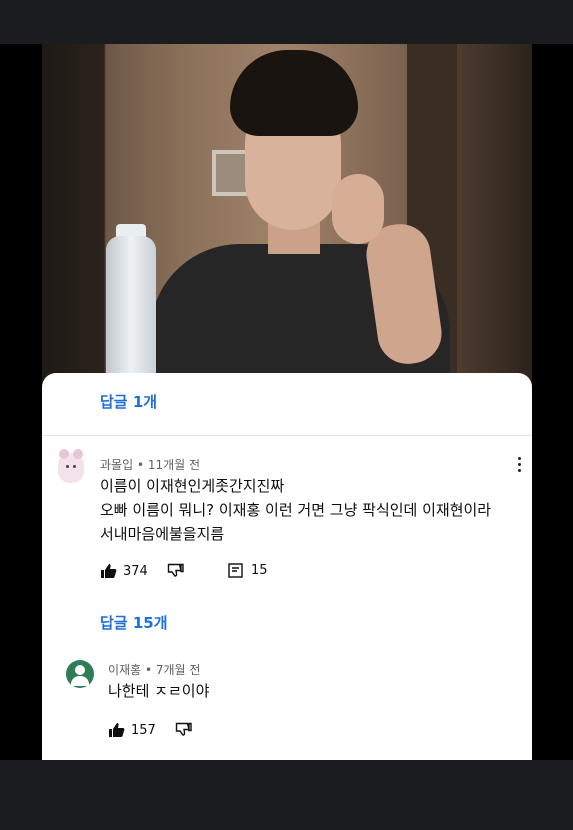  Describe the element at coordinates (124, 670) in the screenshot. I see `reply-author: 이재홍` at that location.